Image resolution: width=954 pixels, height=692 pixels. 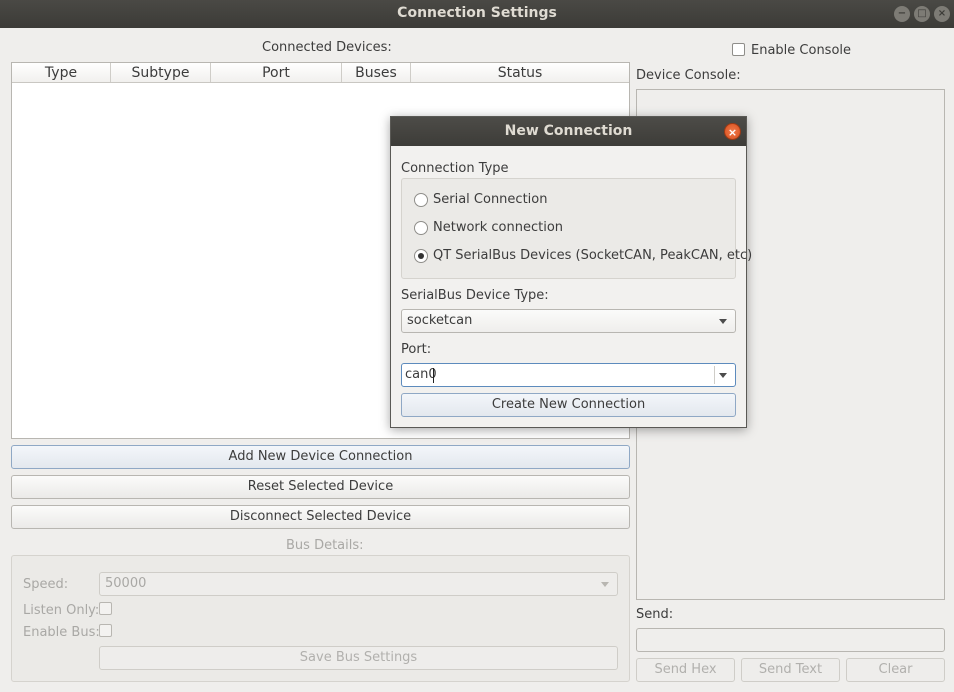 I want to click on window-title: Connection Settings, so click(x=477, y=13).